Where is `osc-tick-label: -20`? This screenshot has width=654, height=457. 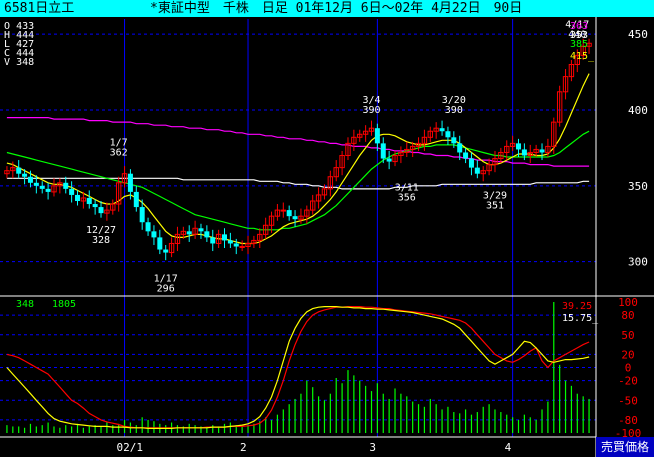 osc-tick-label: -20 is located at coordinates (628, 381).